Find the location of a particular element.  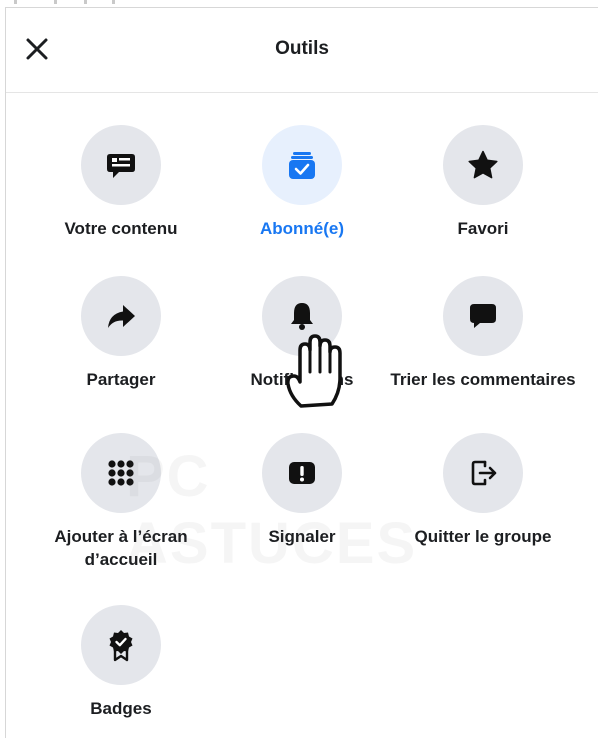

bell-icon is located at coordinates (302, 316).